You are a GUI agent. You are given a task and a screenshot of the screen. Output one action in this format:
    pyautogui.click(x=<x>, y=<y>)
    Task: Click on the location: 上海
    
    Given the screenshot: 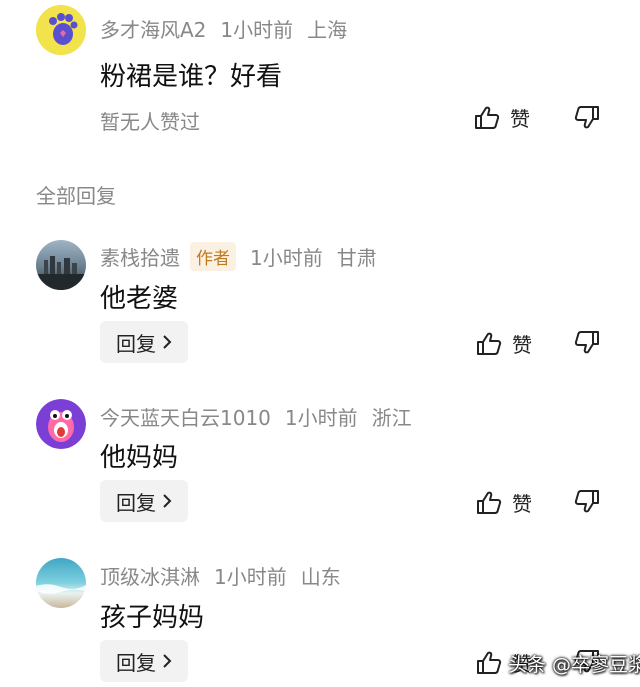 What is the action you would take?
    pyautogui.click(x=327, y=30)
    